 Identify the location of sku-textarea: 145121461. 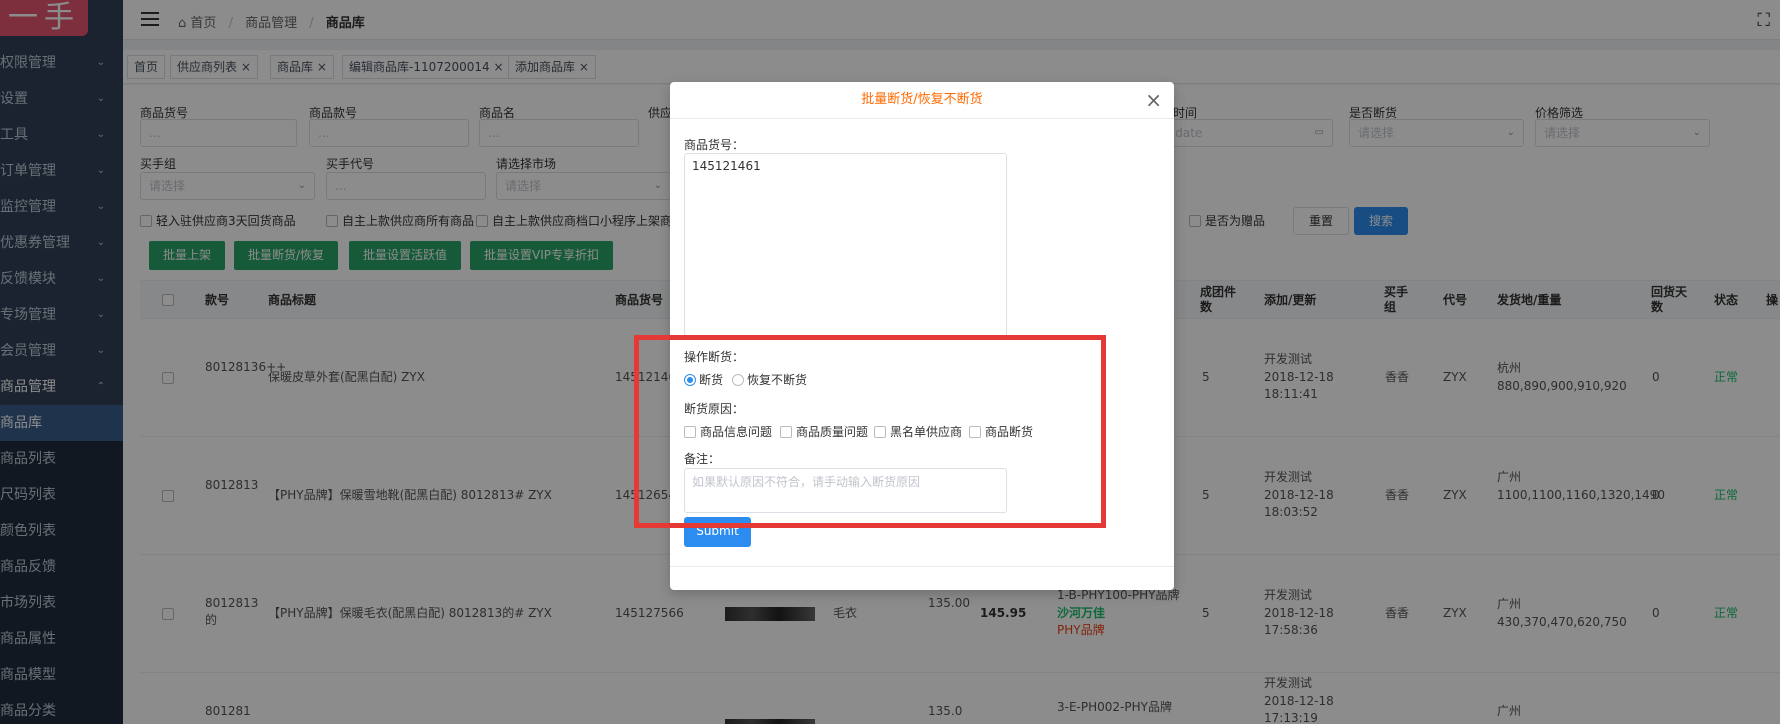
(845, 244).